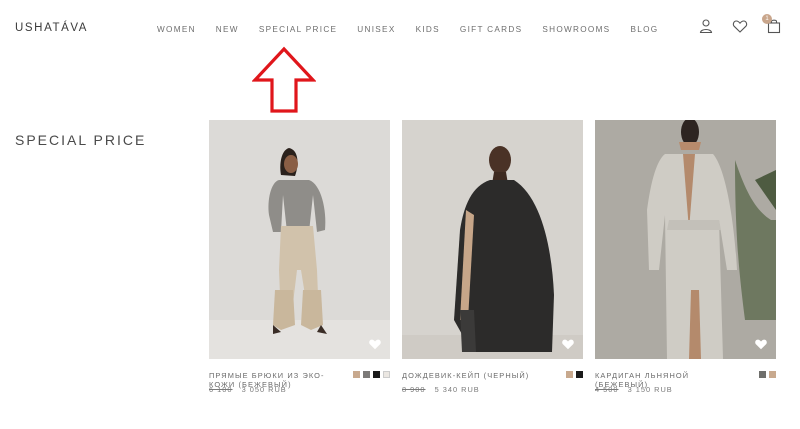 This screenshot has width=800, height=429. Describe the element at coordinates (650, 389) in the screenshot. I see `current-price: 3 150 RUB` at that location.